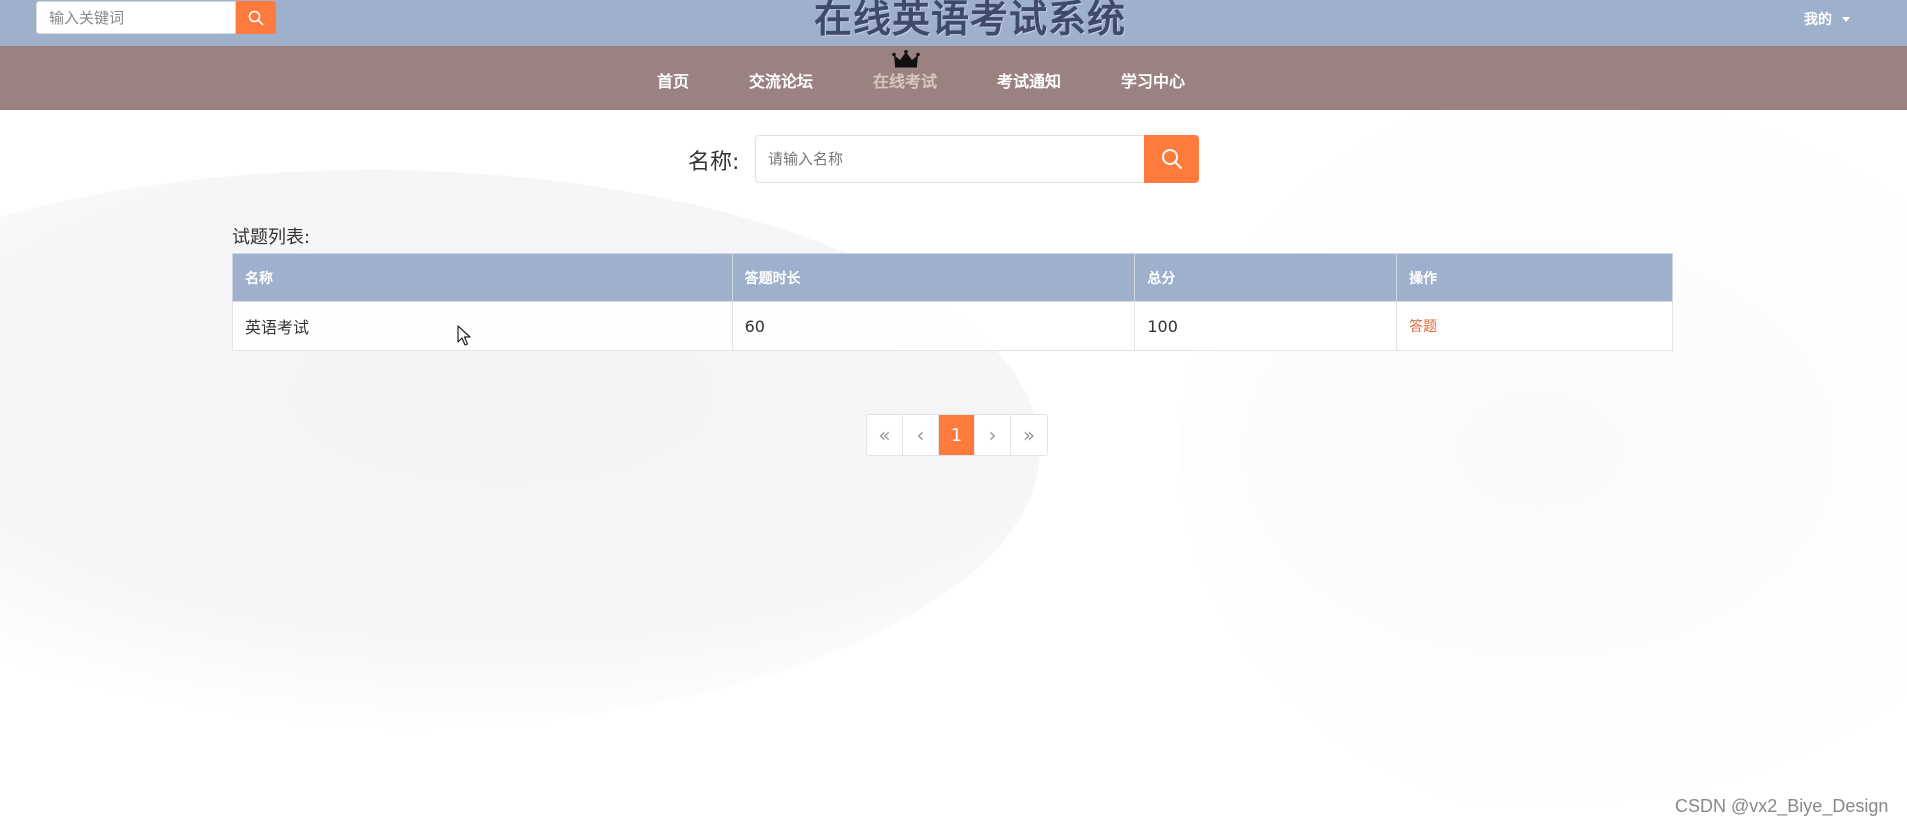 The image size is (1907, 826). Describe the element at coordinates (933, 326) in the screenshot. I see `cell-duration: 60` at that location.